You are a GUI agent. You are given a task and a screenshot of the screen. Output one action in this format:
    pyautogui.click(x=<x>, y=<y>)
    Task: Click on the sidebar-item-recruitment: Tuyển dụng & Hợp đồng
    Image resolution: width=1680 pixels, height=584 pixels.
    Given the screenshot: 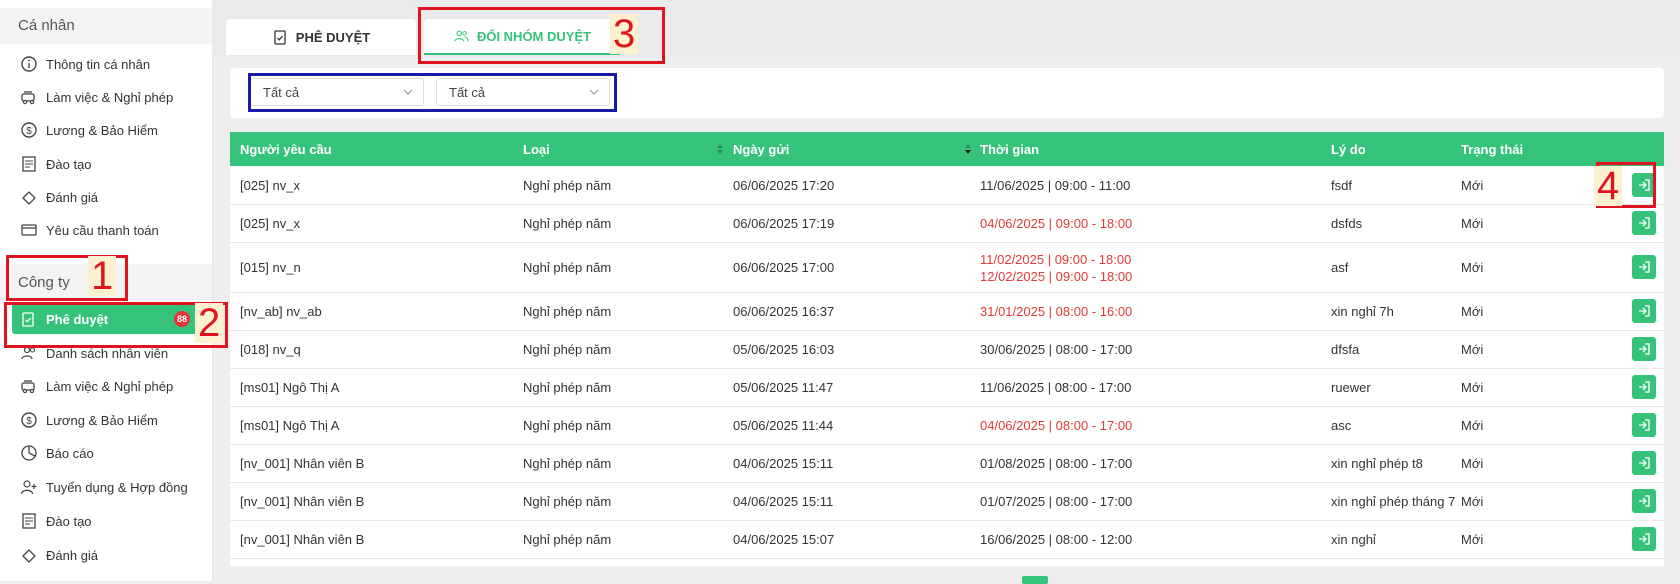 What is the action you would take?
    pyautogui.click(x=104, y=487)
    